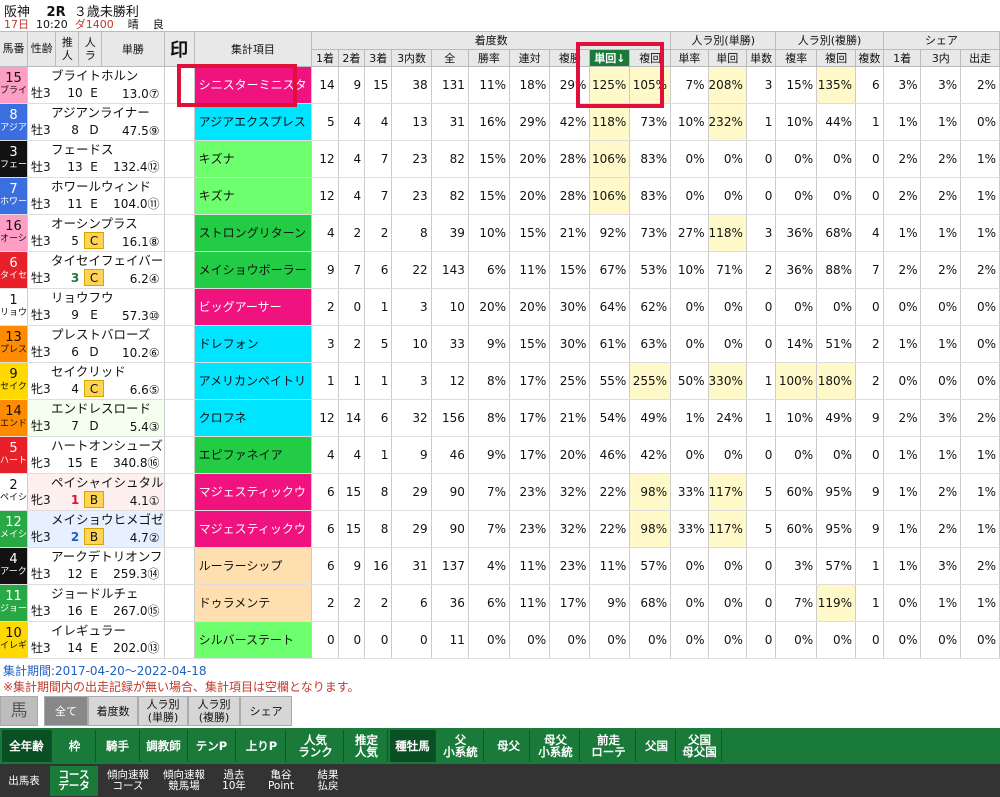  What do you see at coordinates (253, 455) in the screenshot?
I see `item-cell: エピファネイア` at bounding box center [253, 455].